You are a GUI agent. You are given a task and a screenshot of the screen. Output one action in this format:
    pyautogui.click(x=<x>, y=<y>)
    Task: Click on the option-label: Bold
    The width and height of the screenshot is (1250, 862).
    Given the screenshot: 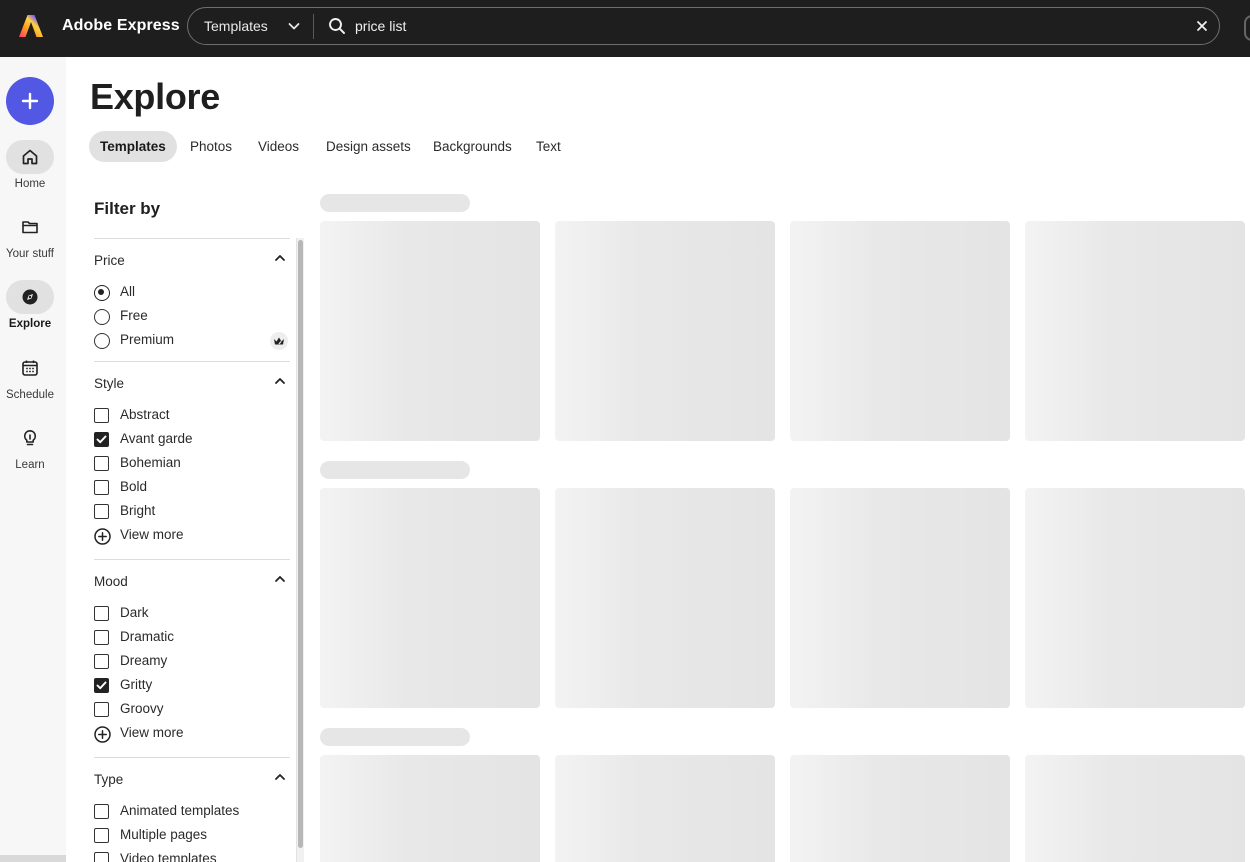 What is the action you would take?
    pyautogui.click(x=134, y=486)
    